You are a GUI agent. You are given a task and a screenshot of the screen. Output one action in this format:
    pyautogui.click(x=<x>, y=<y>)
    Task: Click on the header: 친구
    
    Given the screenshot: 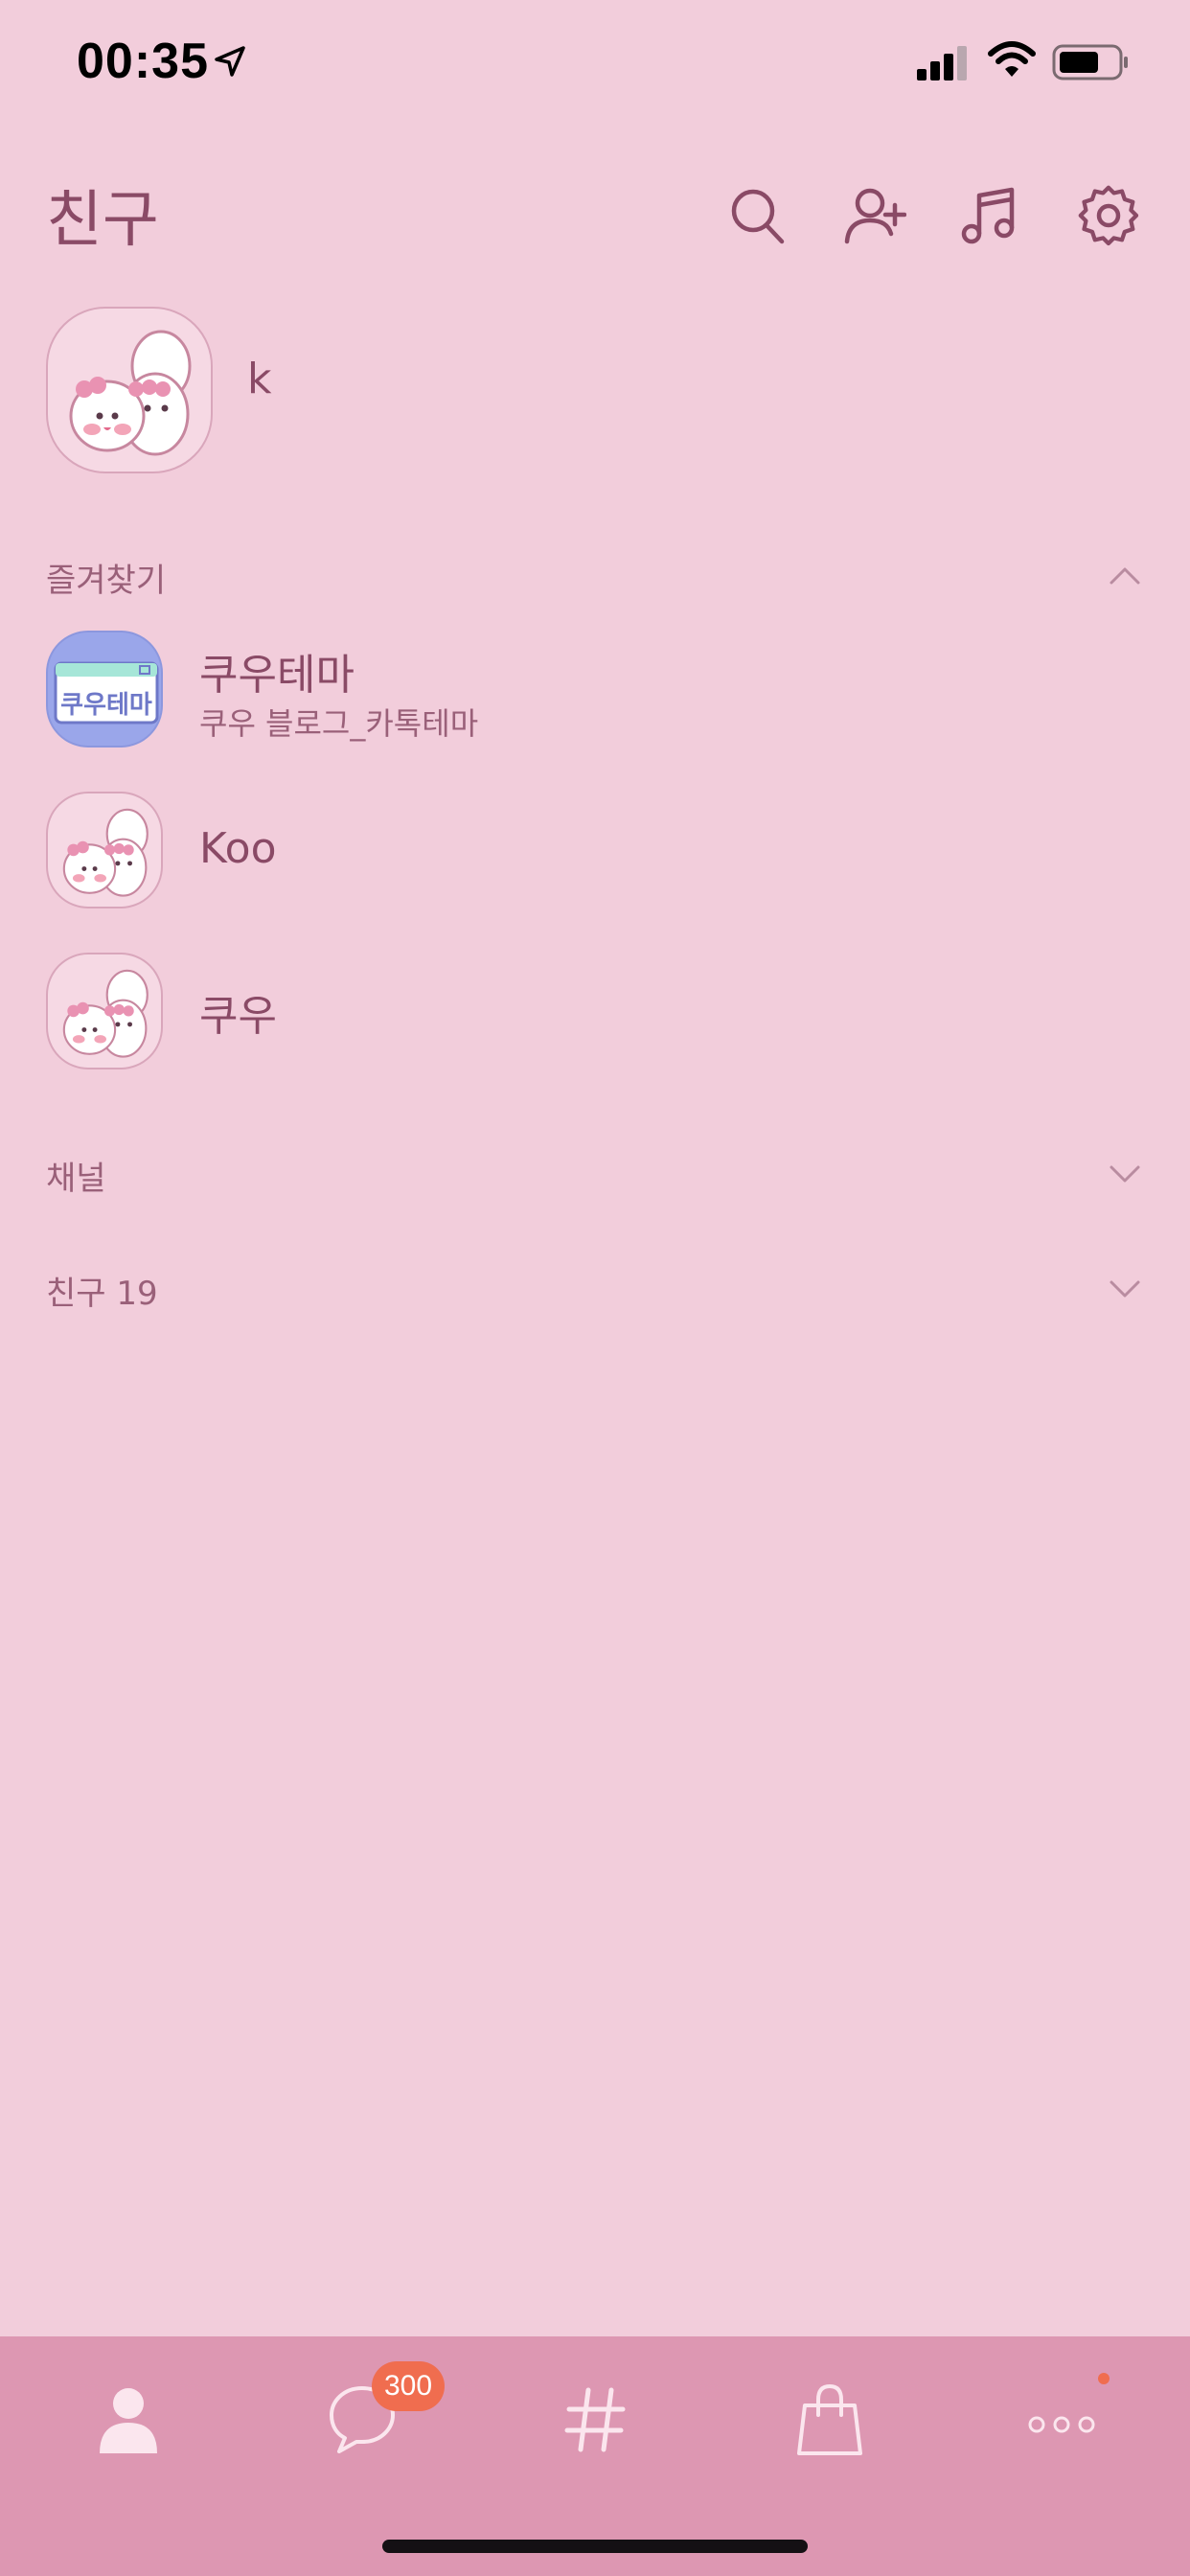 What is the action you would take?
    pyautogui.click(x=595, y=216)
    